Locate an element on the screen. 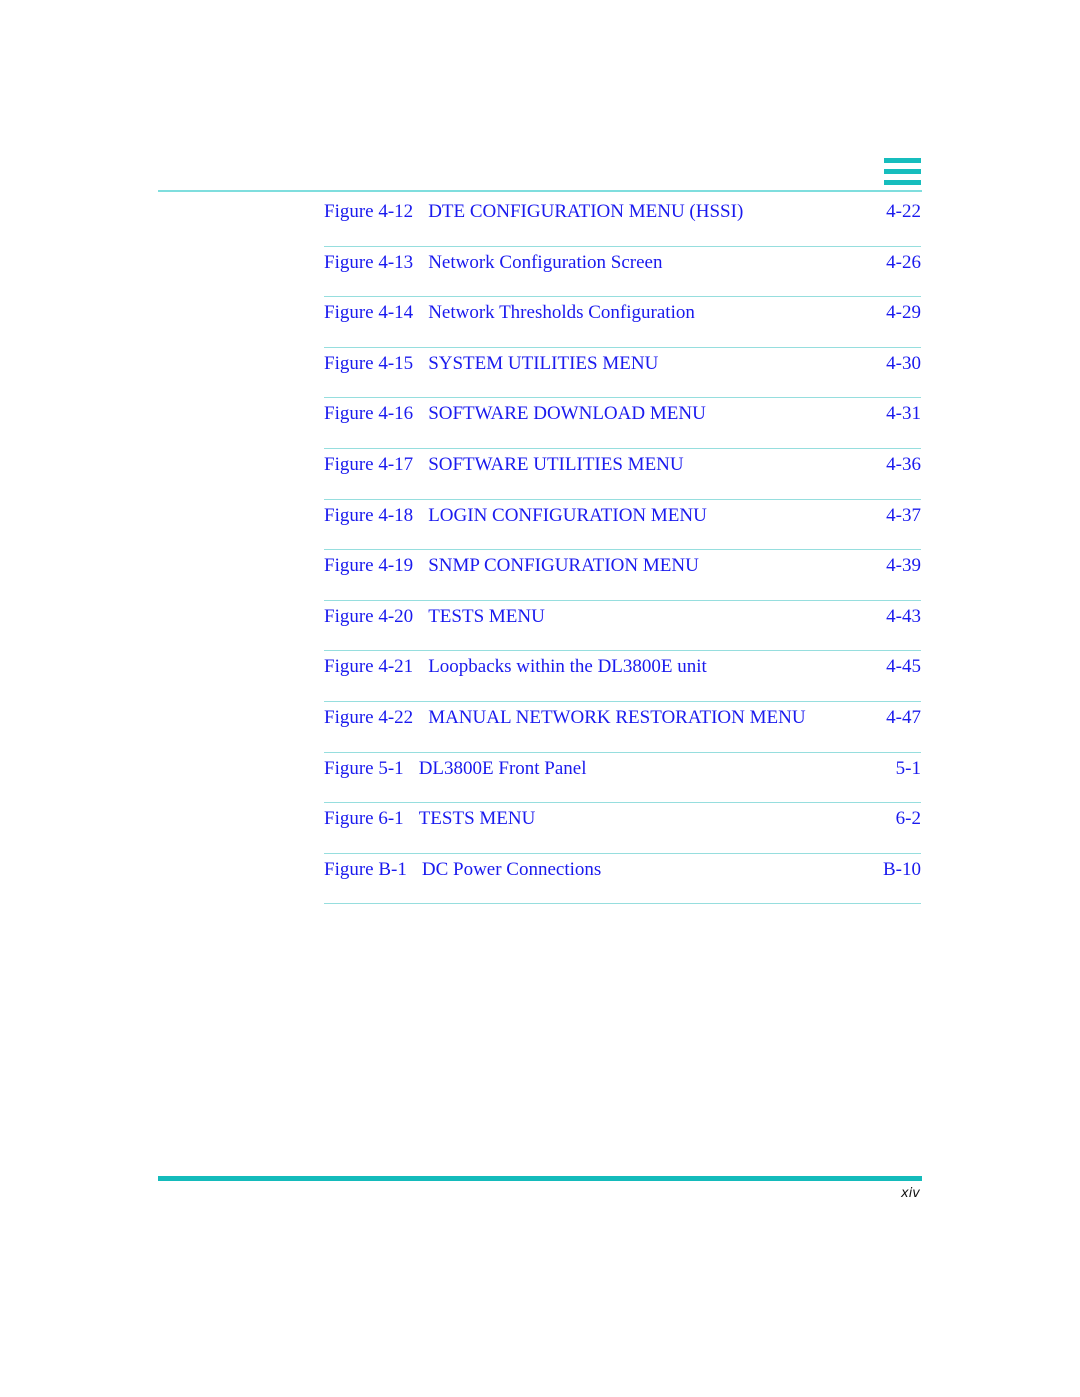 Image resolution: width=1080 pixels, height=1397 pixels. figure-title: Network Thresholds Configuration is located at coordinates (561, 313).